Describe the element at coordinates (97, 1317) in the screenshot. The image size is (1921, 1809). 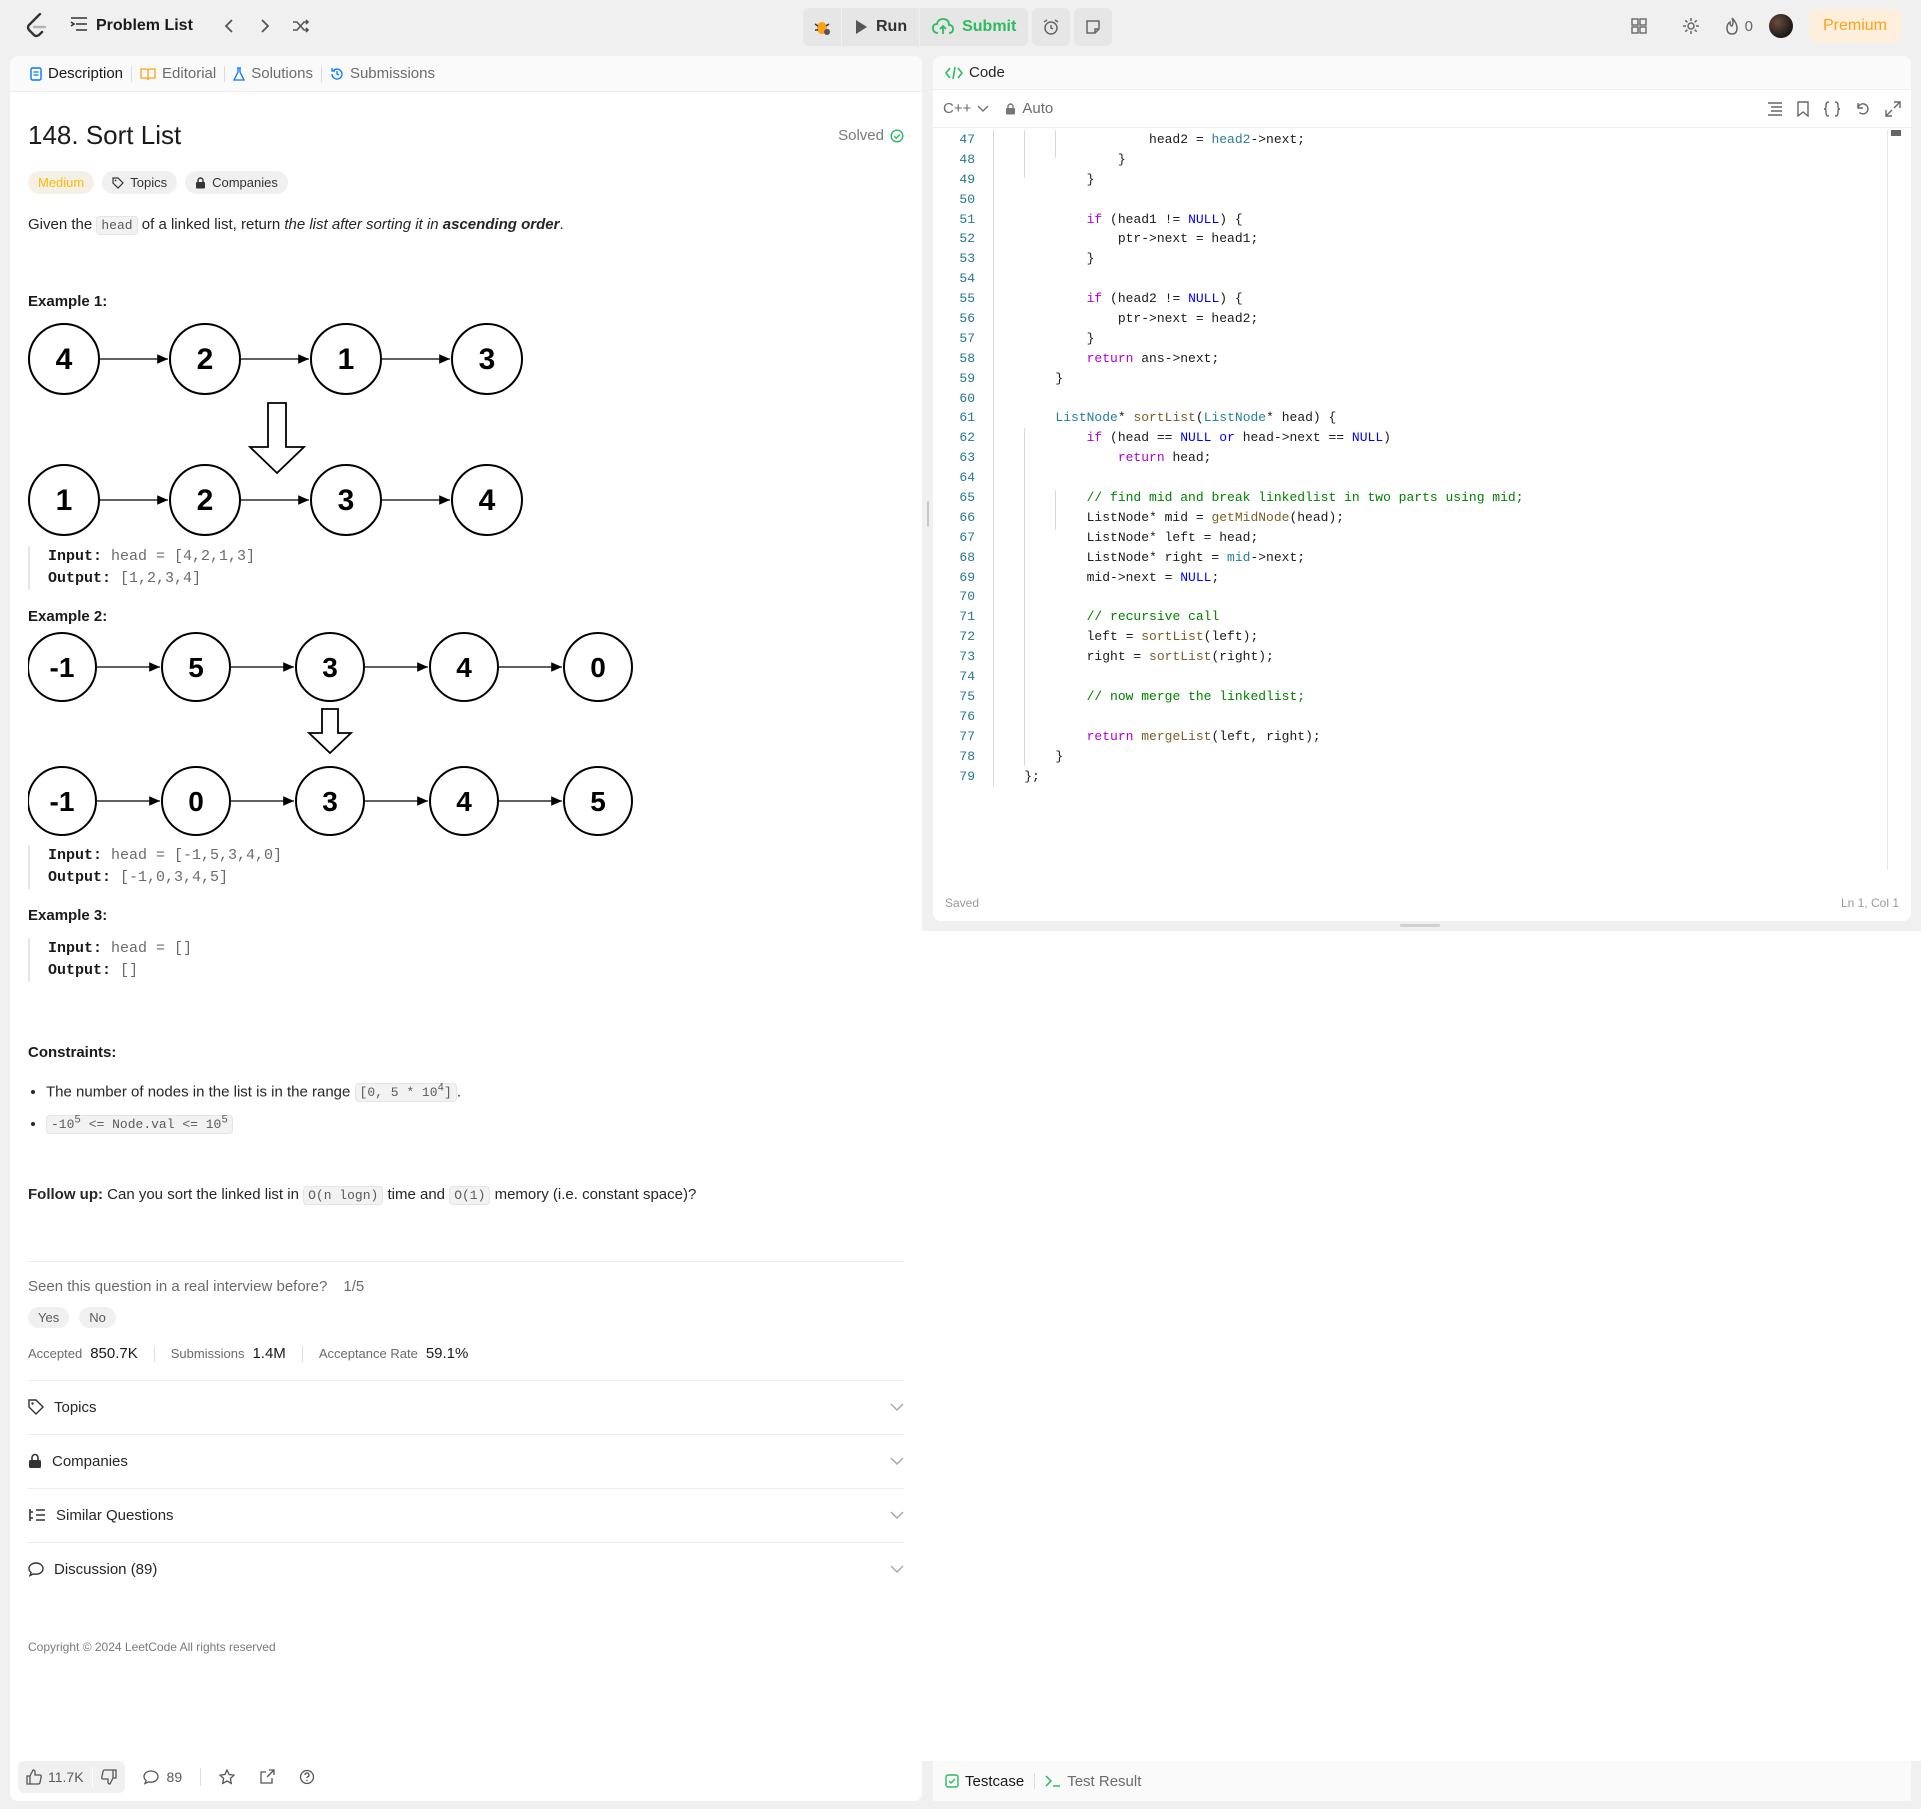
I see `no-button: No` at that location.